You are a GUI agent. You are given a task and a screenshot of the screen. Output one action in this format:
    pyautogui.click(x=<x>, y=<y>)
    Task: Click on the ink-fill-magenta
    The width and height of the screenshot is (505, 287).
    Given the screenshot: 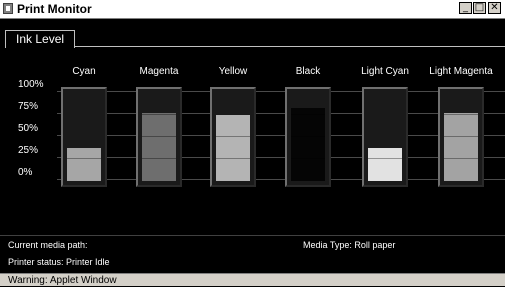 What is the action you would take?
    pyautogui.click(x=159, y=147)
    